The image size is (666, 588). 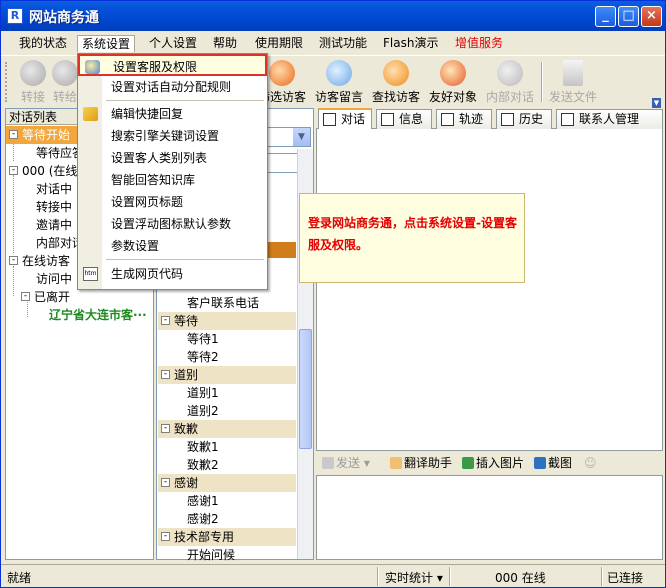 What do you see at coordinates (147, 202) in the screenshot?
I see `menu-item-label: 设置网页标题` at bounding box center [147, 202].